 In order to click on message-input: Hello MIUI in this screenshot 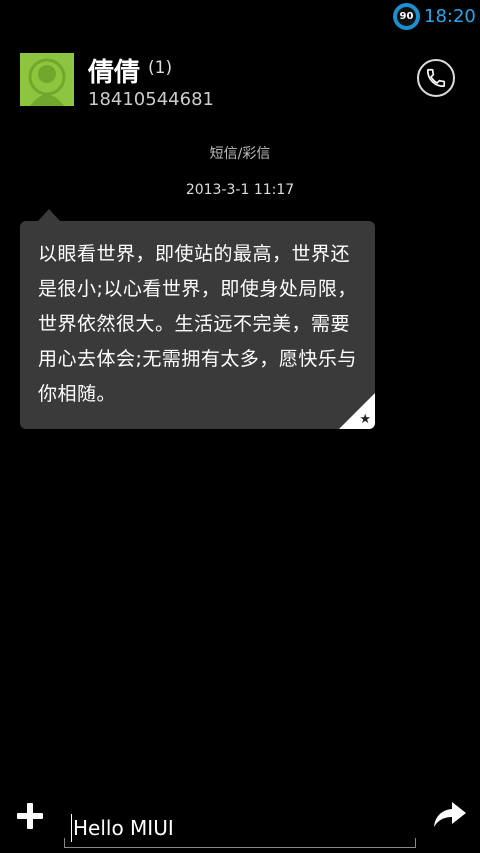, I will do `click(240, 828)`.